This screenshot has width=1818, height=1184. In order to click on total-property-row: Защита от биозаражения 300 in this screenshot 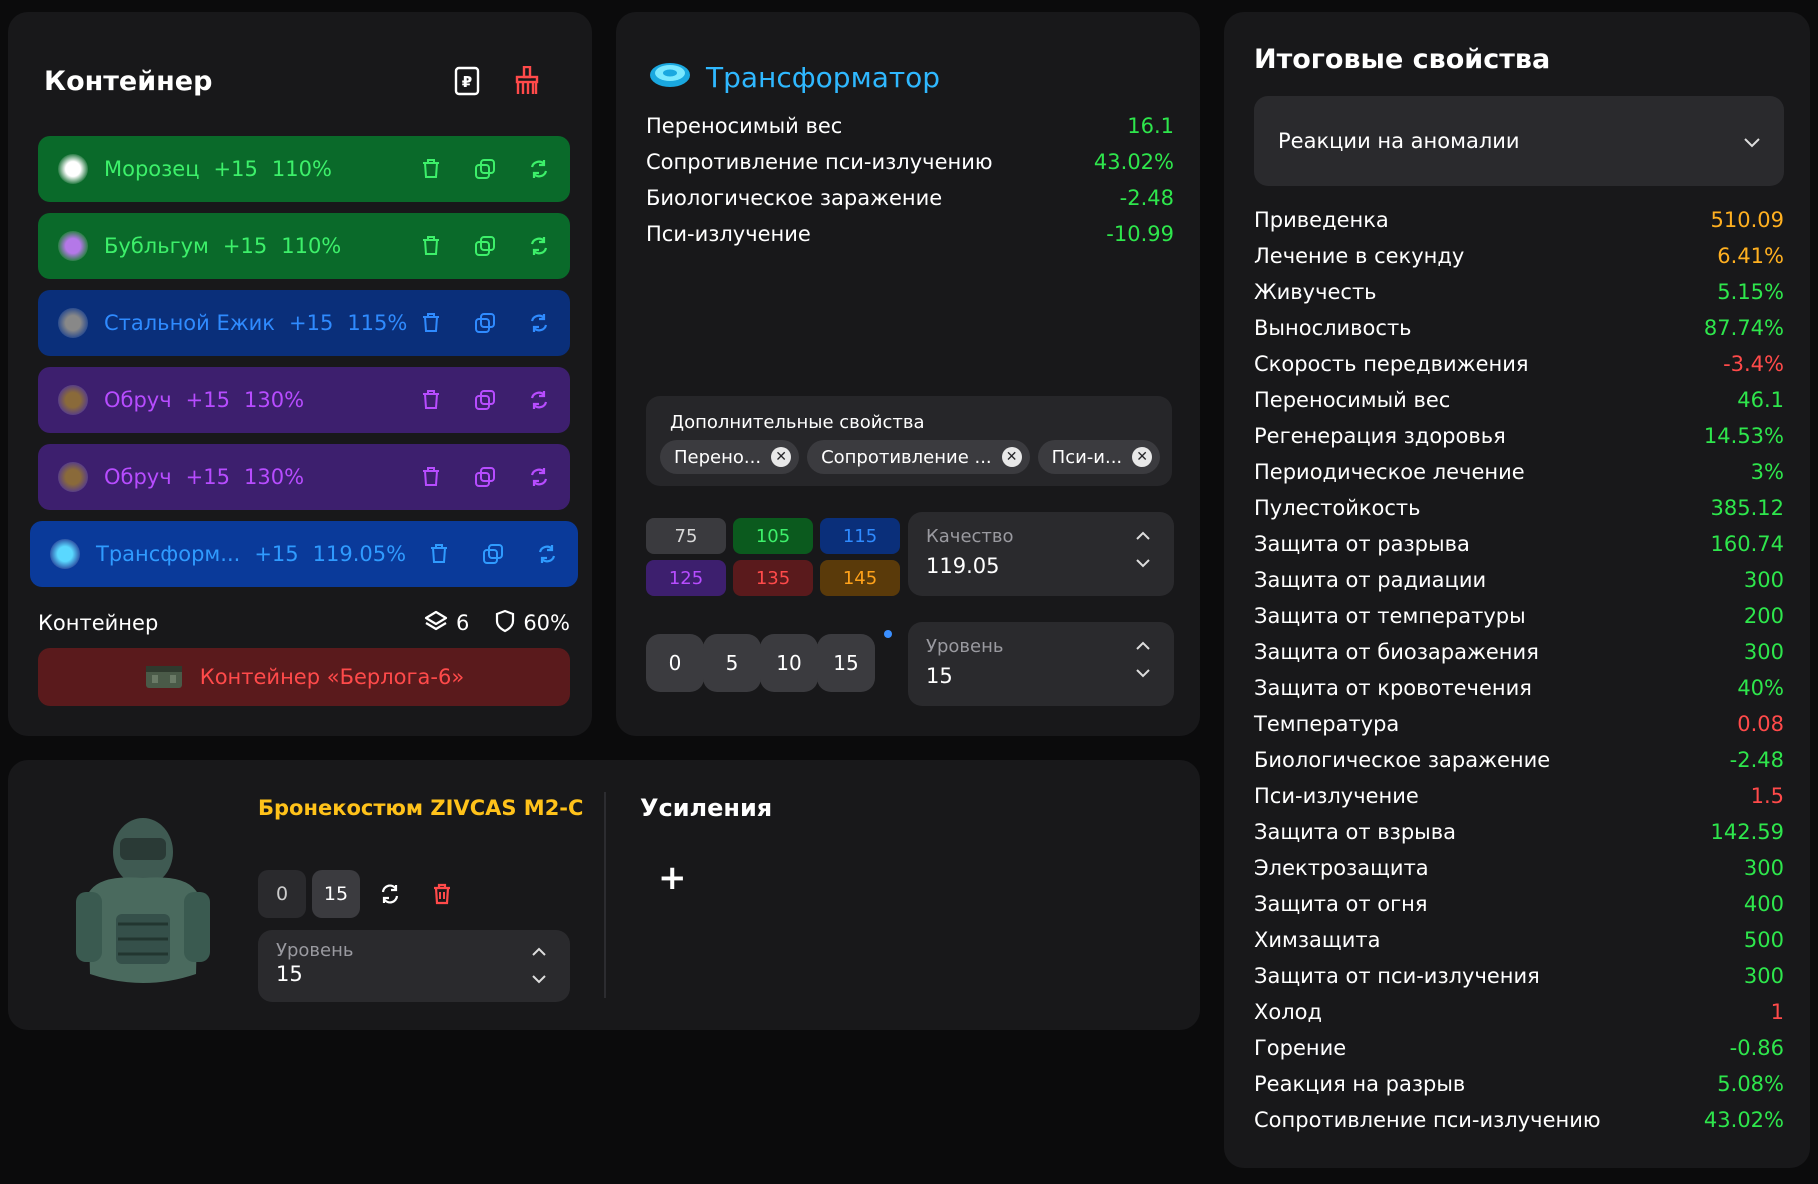, I will do `click(1519, 652)`.